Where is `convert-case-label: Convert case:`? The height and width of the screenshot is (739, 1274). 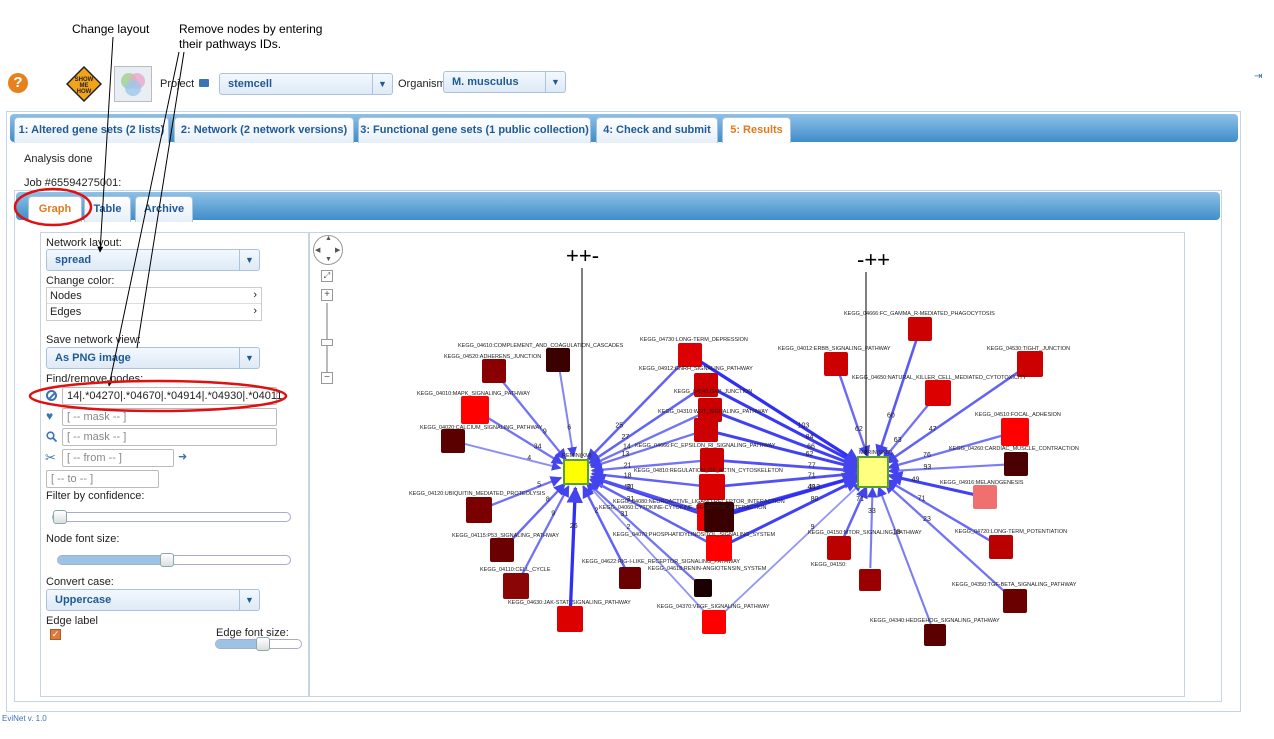 convert-case-label: Convert case: is located at coordinates (80, 582).